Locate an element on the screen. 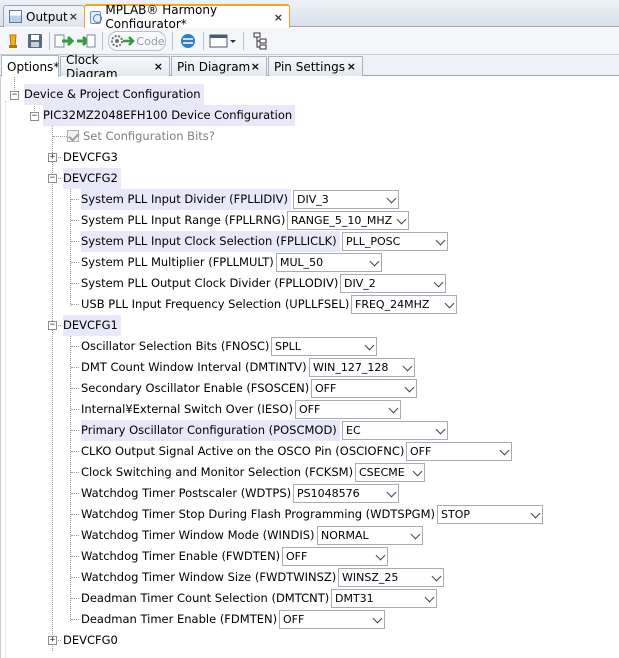  generate-button is located at coordinates (13, 41).